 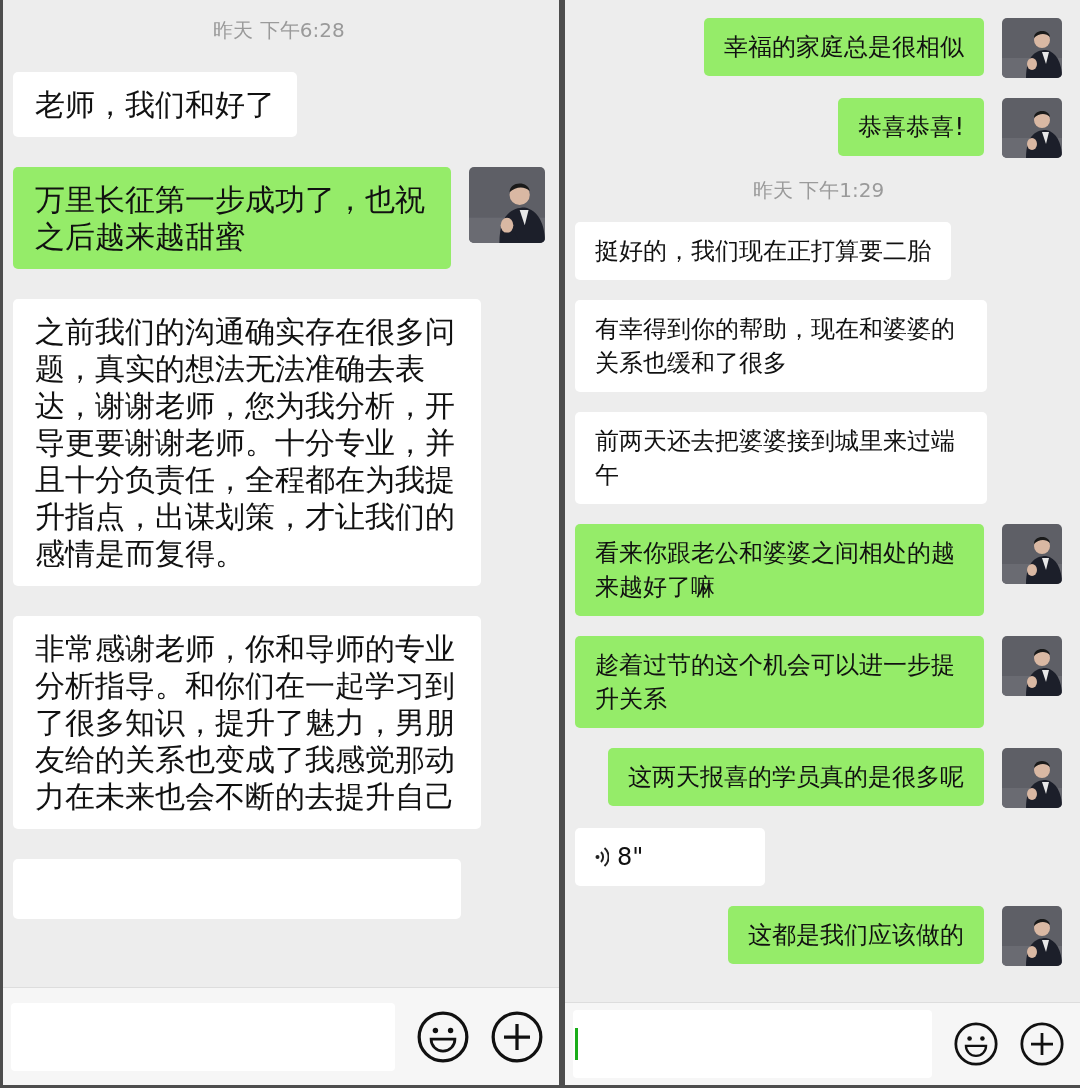 What do you see at coordinates (781, 346) in the screenshot?
I see `message-bubble: 有幸得到你的帮助，现在和婆婆的关系也缓和了很多` at bounding box center [781, 346].